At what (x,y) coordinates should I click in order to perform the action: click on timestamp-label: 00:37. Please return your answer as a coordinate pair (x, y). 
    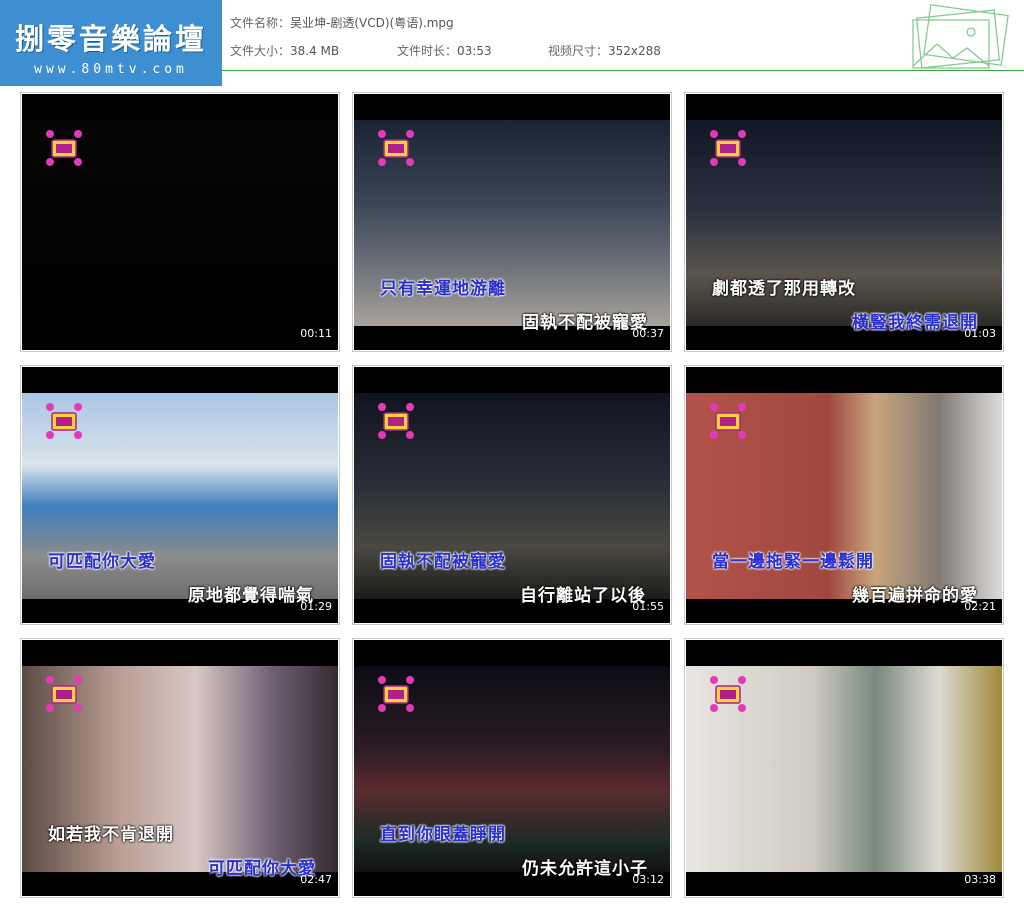
    Looking at the image, I should click on (648, 333).